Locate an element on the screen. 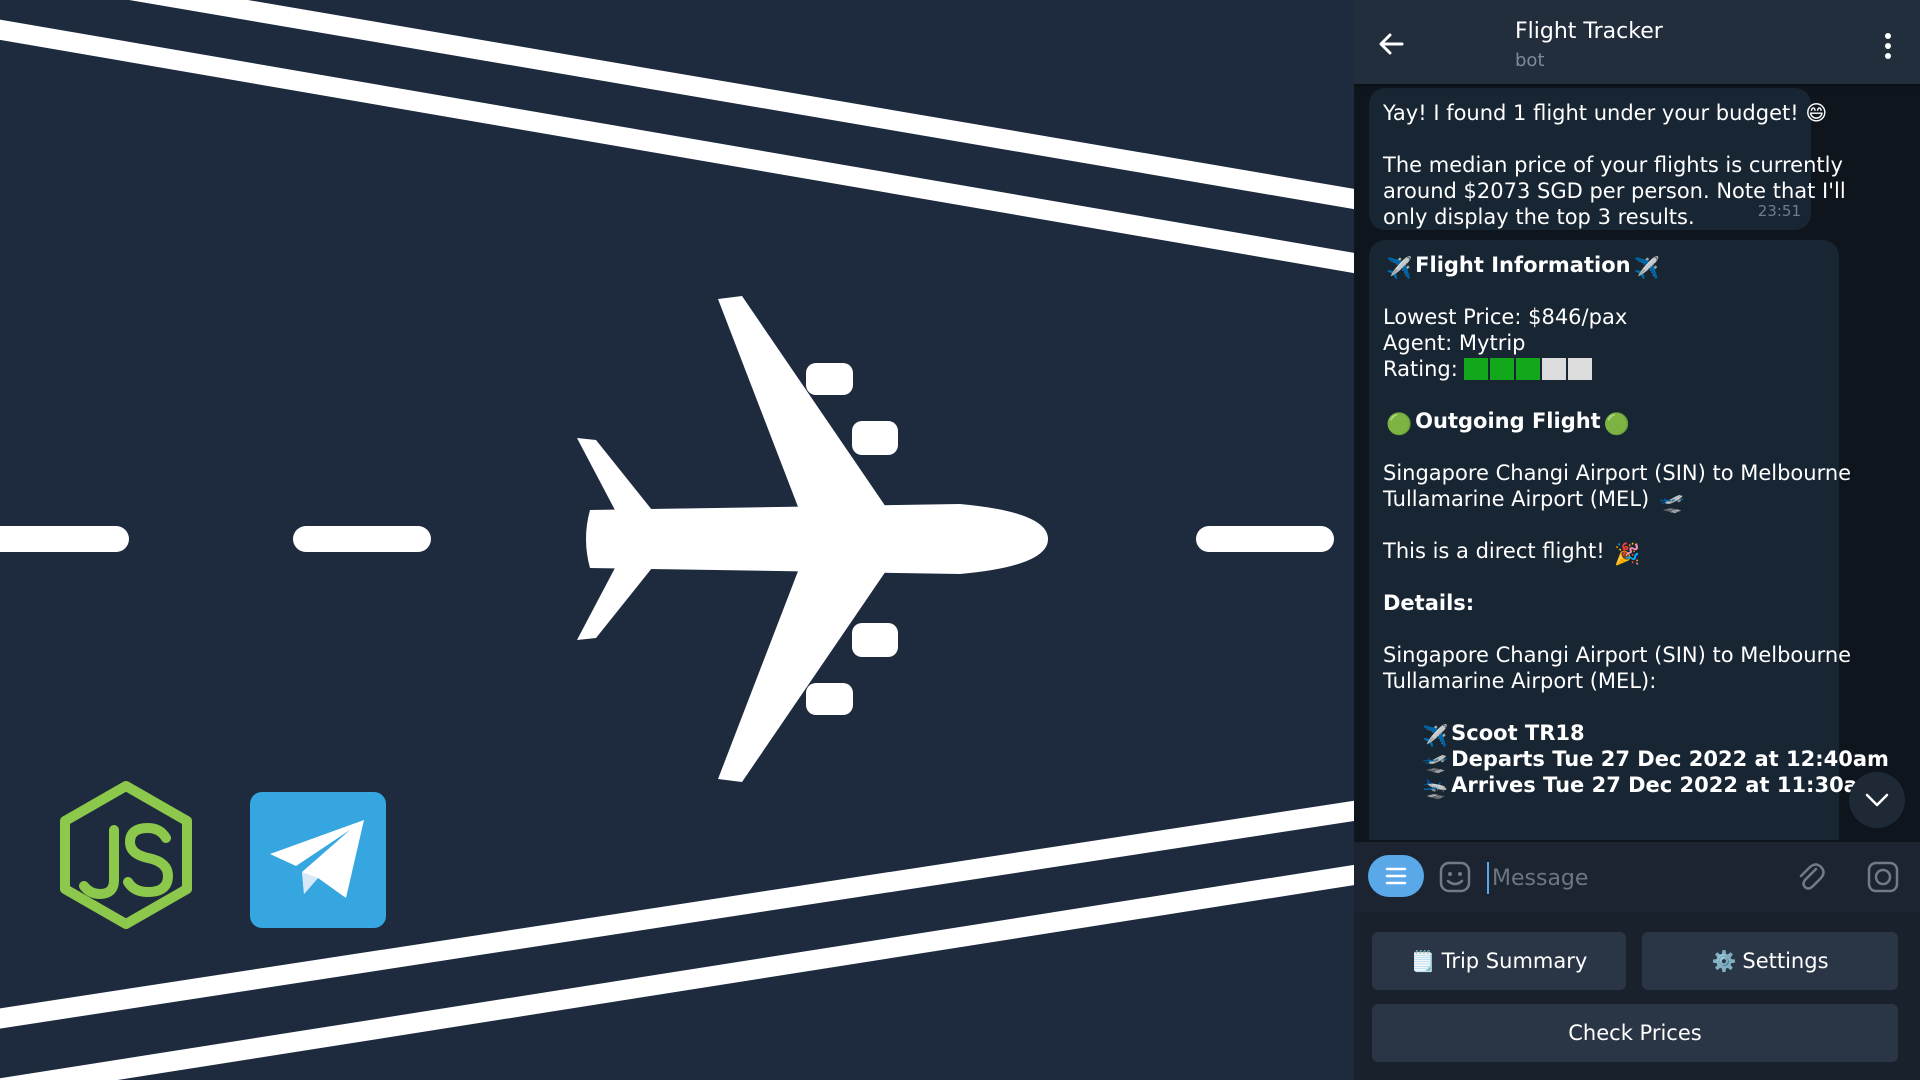 This screenshot has width=1920, height=1080. settings-label: Settings is located at coordinates (1785, 961).